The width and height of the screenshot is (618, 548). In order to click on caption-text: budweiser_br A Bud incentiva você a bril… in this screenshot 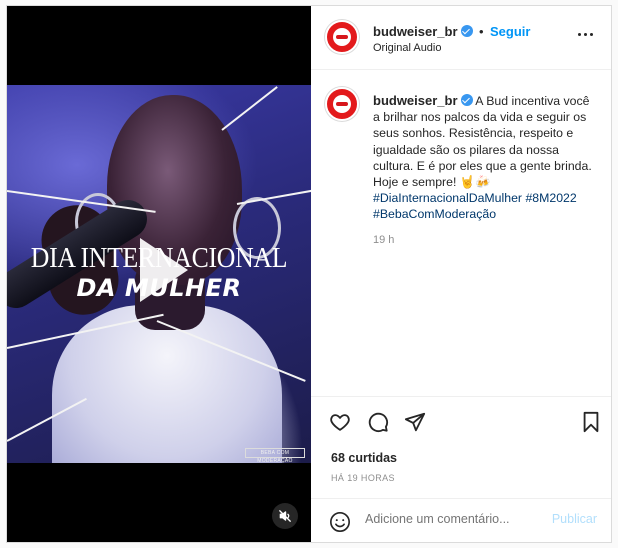, I will do `click(486, 158)`.